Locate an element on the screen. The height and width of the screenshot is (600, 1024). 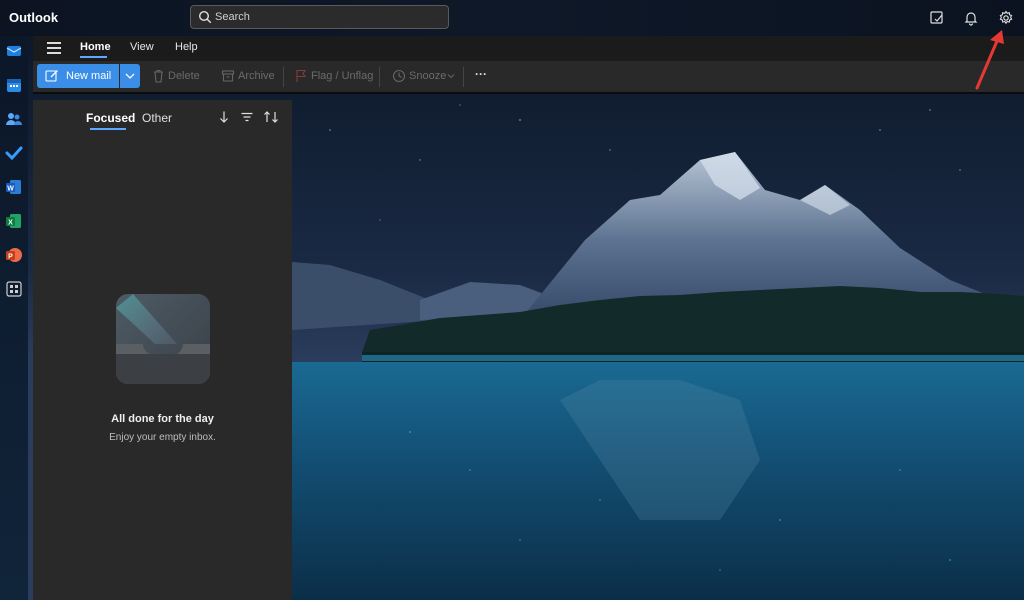
gear-icon is located at coordinates (1006, 18).